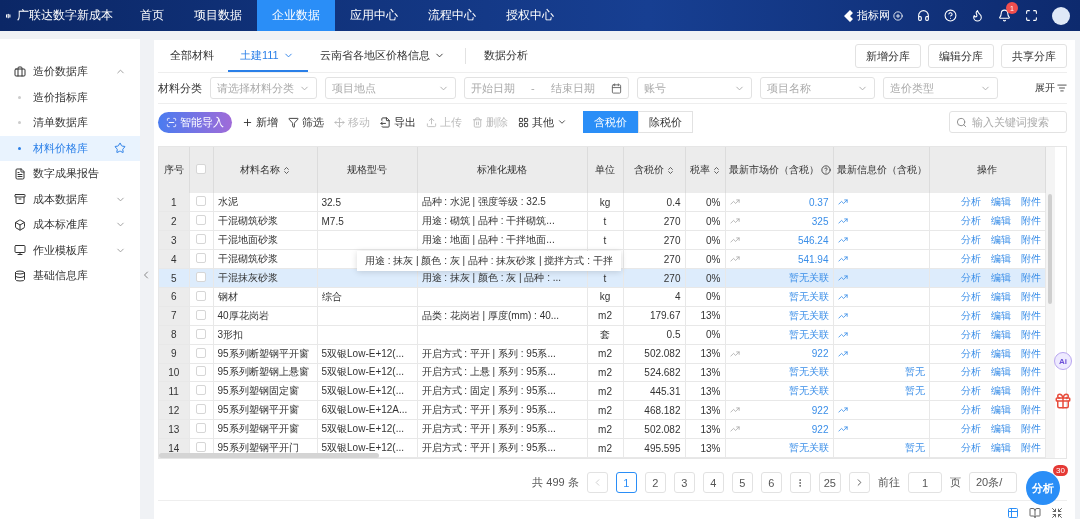  I want to click on book-icon, so click(1035, 513).